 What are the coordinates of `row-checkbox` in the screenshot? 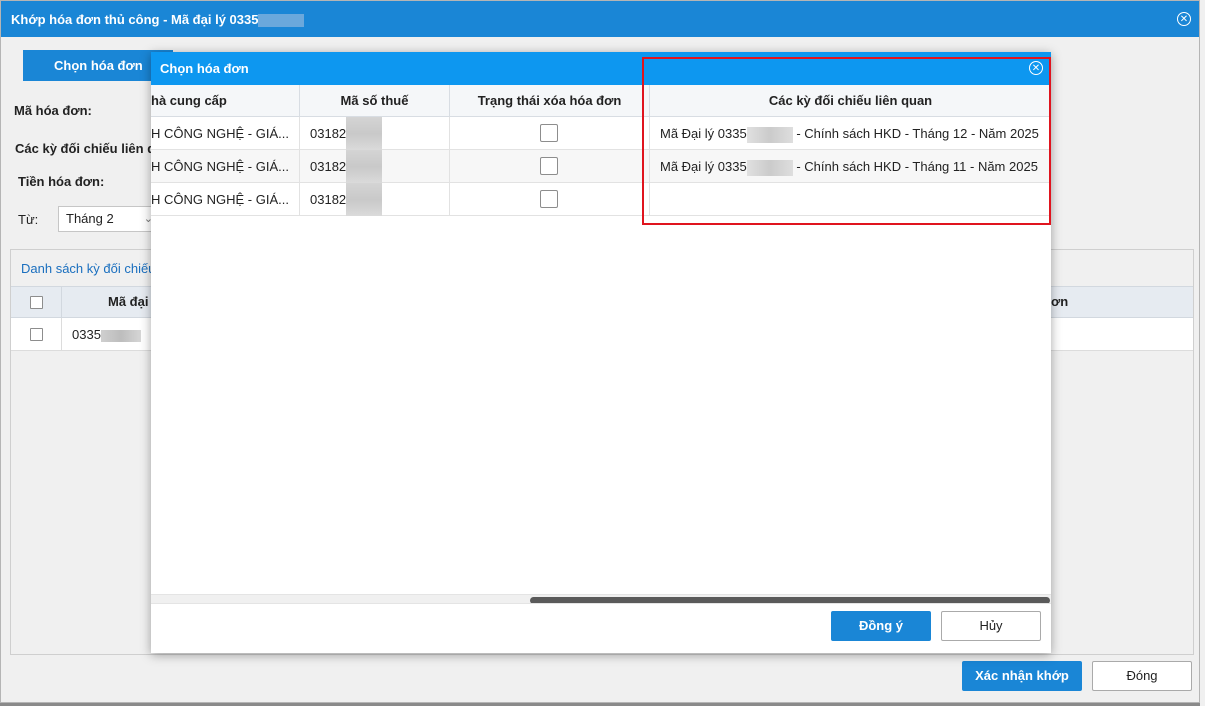 It's located at (36, 334).